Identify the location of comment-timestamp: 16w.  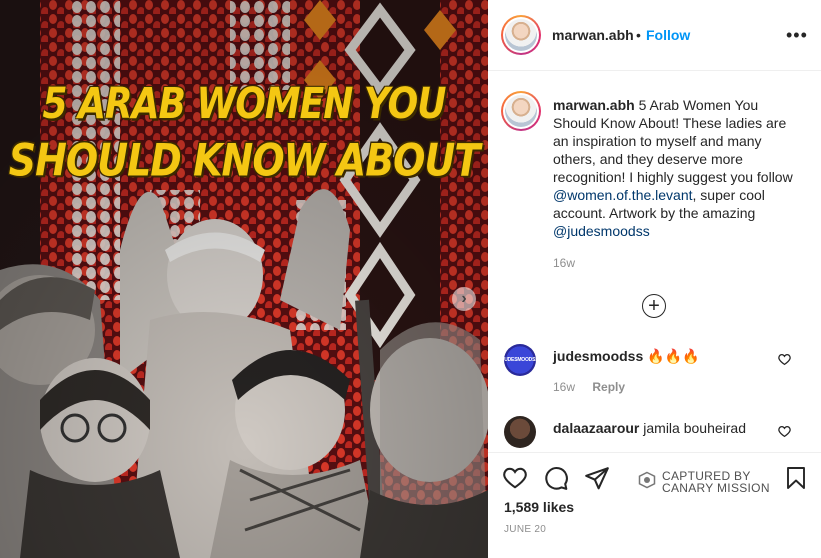
(564, 387).